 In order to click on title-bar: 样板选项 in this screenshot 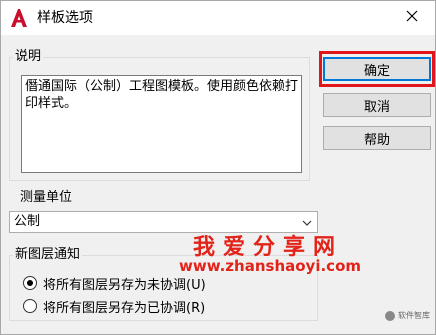, I will do `click(218, 18)`.